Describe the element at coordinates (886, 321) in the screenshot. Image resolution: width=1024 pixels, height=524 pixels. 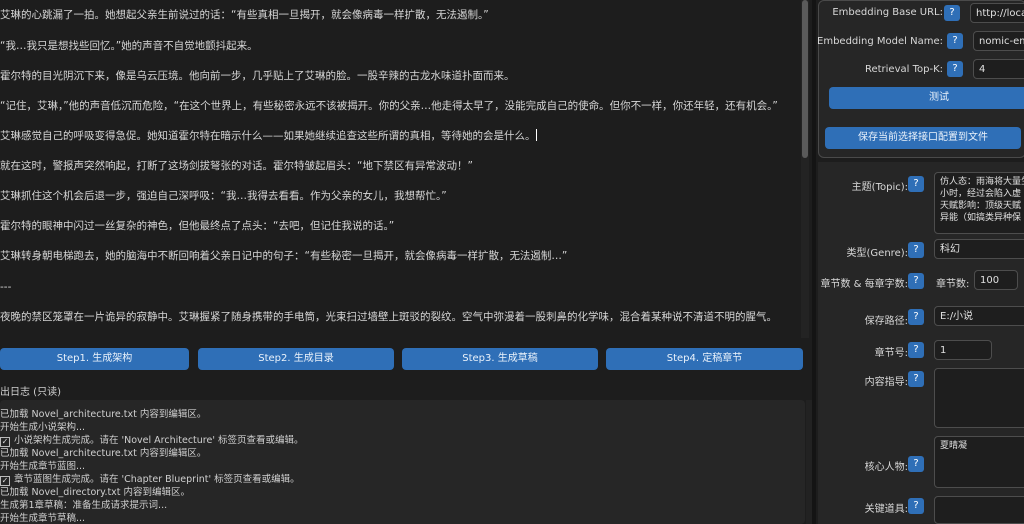
I see `save-path-label: 保存路径:` at that location.